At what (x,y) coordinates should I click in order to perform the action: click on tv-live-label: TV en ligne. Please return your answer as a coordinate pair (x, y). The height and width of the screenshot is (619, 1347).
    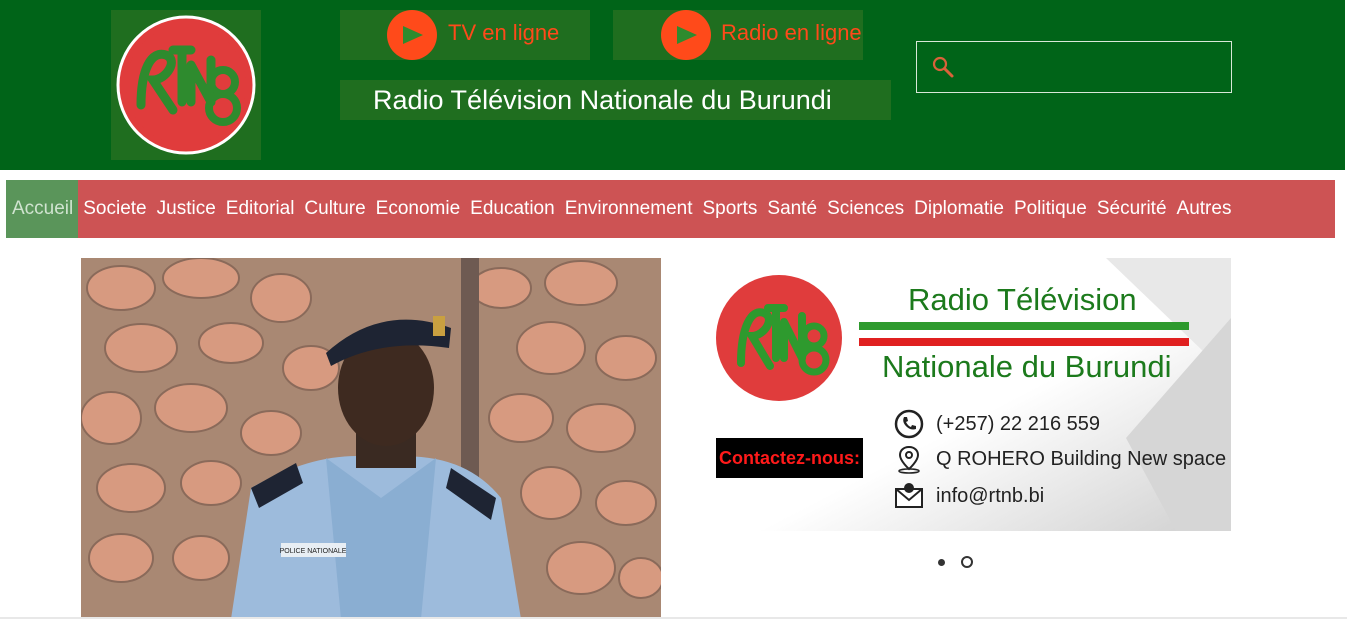
    Looking at the image, I should click on (504, 32).